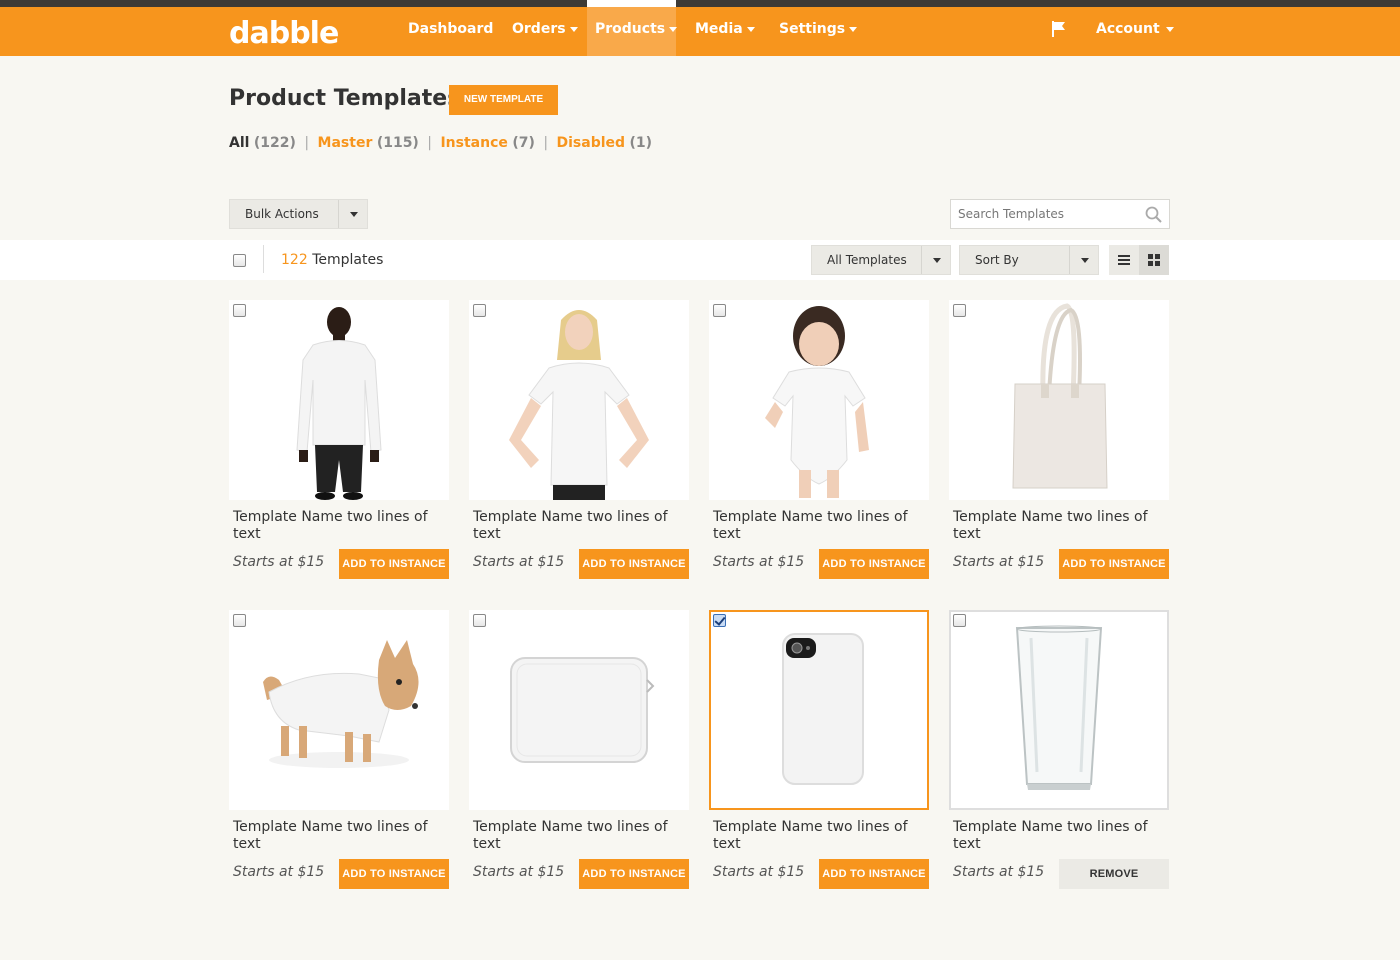 Image resolution: width=1400 pixels, height=960 pixels. Describe the element at coordinates (339, 710) in the screenshot. I see `product-image-dog-hoodie` at that location.